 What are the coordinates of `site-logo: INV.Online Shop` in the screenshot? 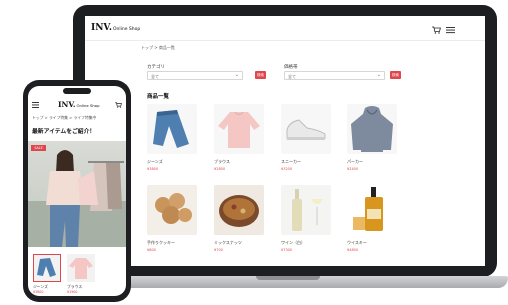 It's located at (115, 28).